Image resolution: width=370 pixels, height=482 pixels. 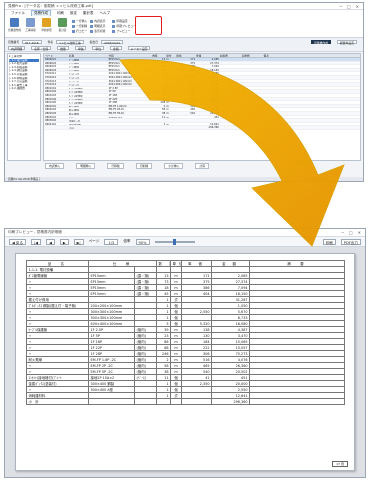 What do you see at coordinates (207, 55) in the screenshot?
I see `grid-column-header: 金額` at bounding box center [207, 55].